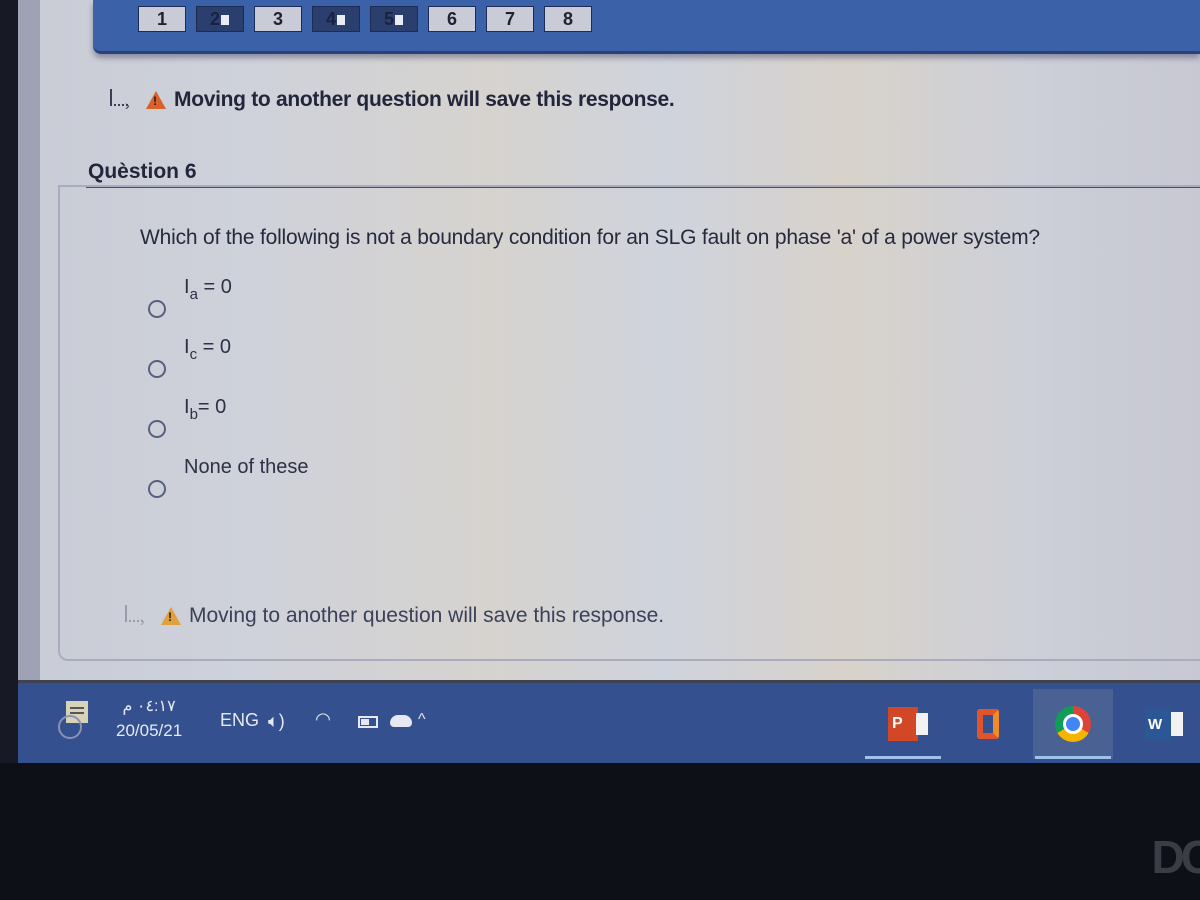 The width and height of the screenshot is (1200, 900). What do you see at coordinates (149, 719) in the screenshot?
I see `system-clock: ٠٤:١٧ م 20/05/21` at bounding box center [149, 719].